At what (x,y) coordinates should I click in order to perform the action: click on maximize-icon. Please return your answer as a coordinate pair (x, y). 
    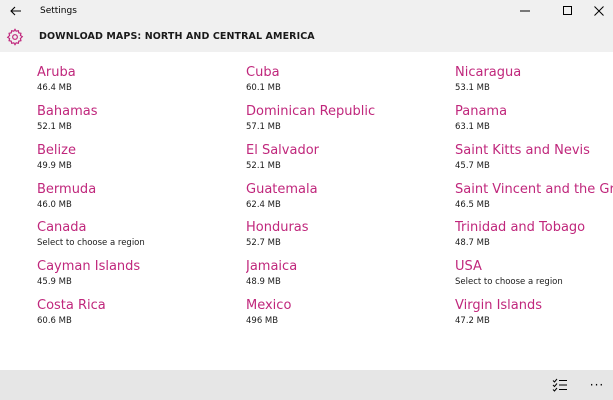
    Looking at the image, I should click on (567, 10).